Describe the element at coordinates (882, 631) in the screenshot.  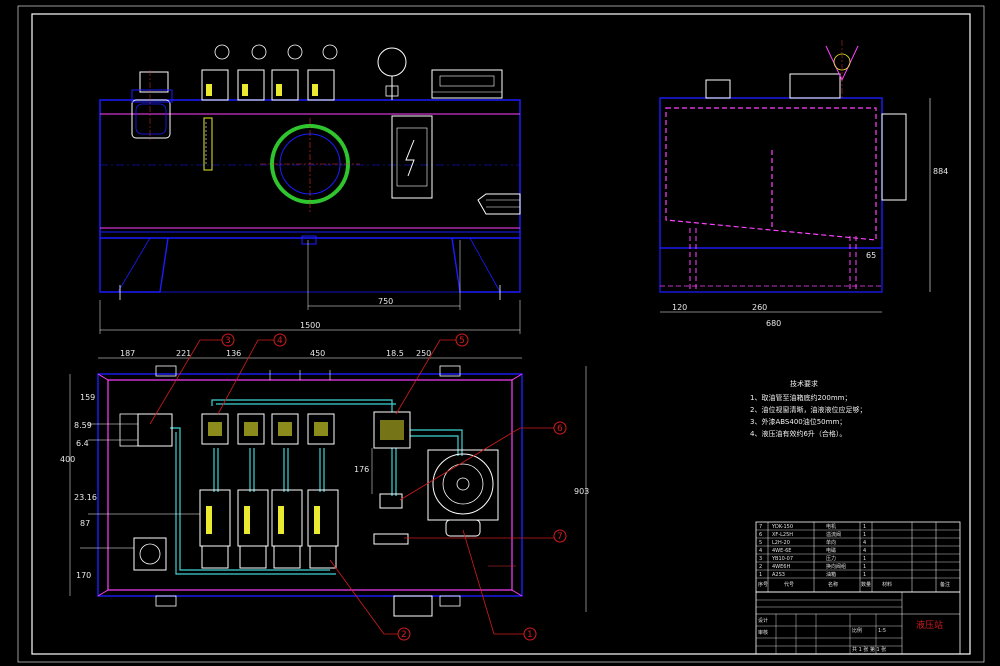
I see `scale-value: 1:5` at that location.